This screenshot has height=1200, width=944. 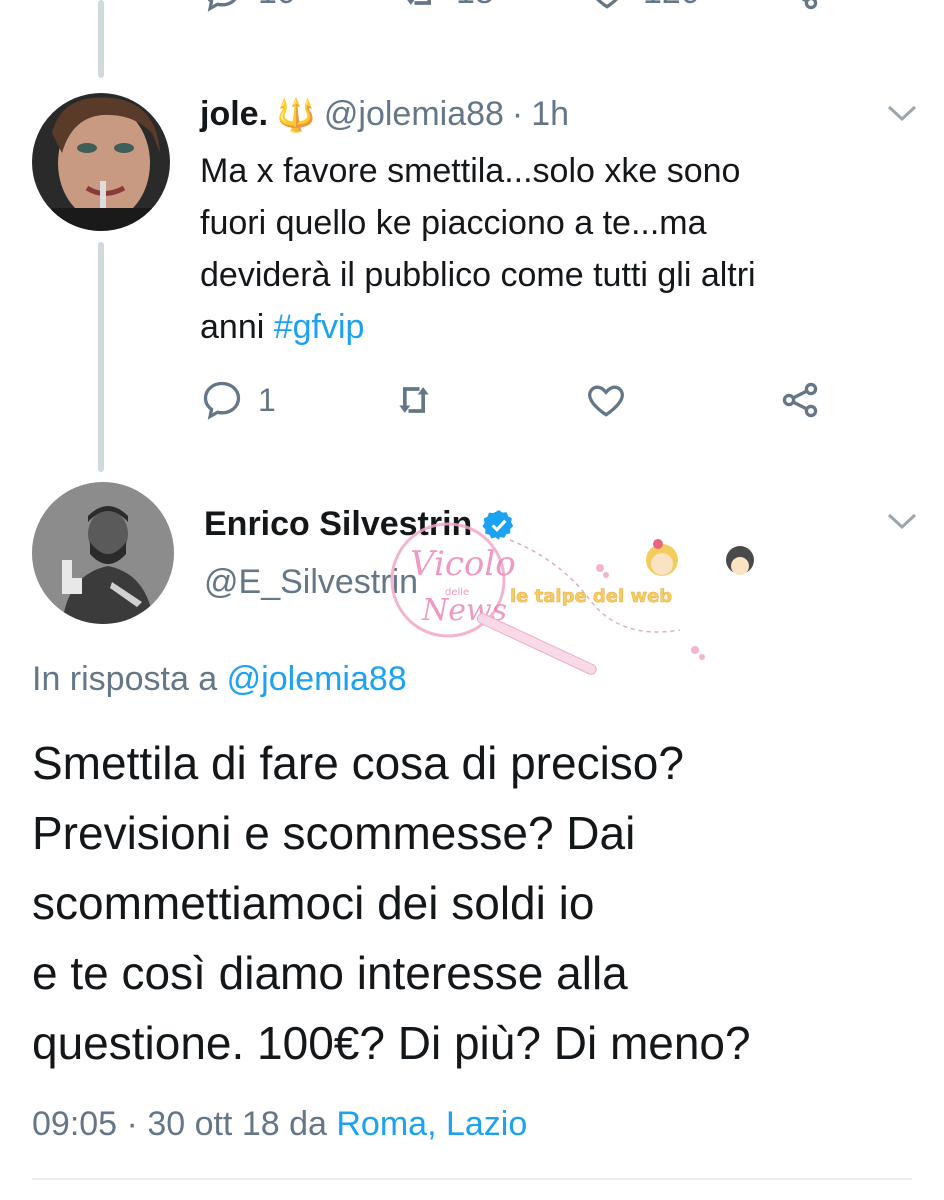 I want to click on trident-emoji: 🔱, so click(x=296, y=114).